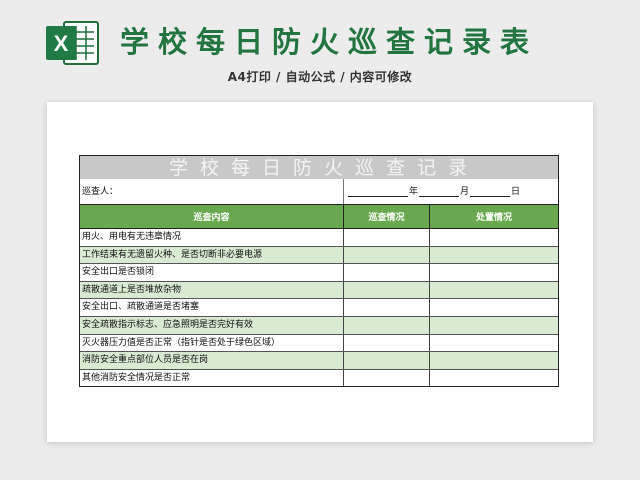 The height and width of the screenshot is (480, 640). Describe the element at coordinates (72, 43) in the screenshot. I see `excel-icon: X` at that location.